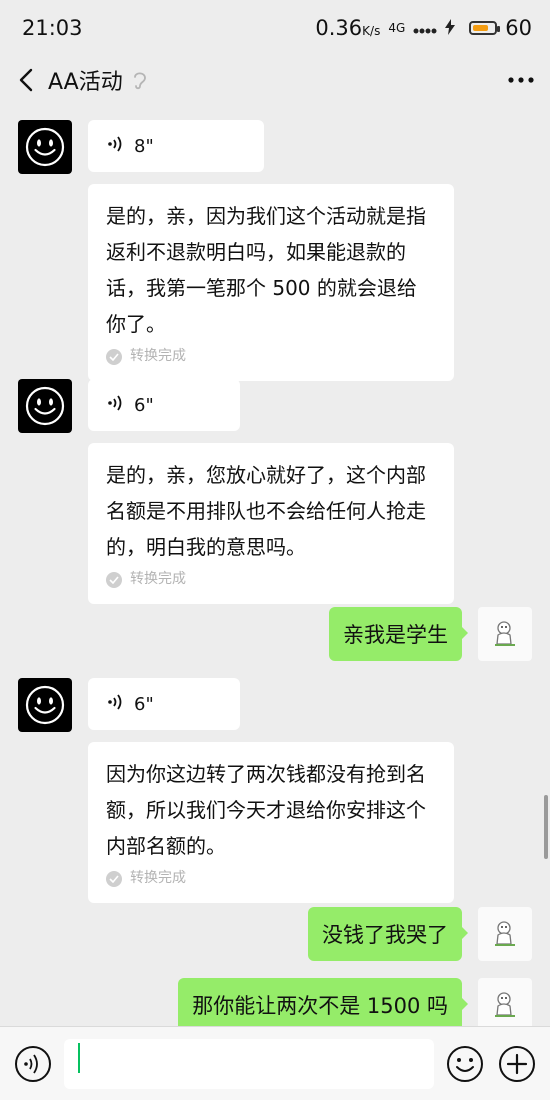 This screenshot has width=550, height=1100. Describe the element at coordinates (85, 82) in the screenshot. I see `chat-title: AA活动` at that location.